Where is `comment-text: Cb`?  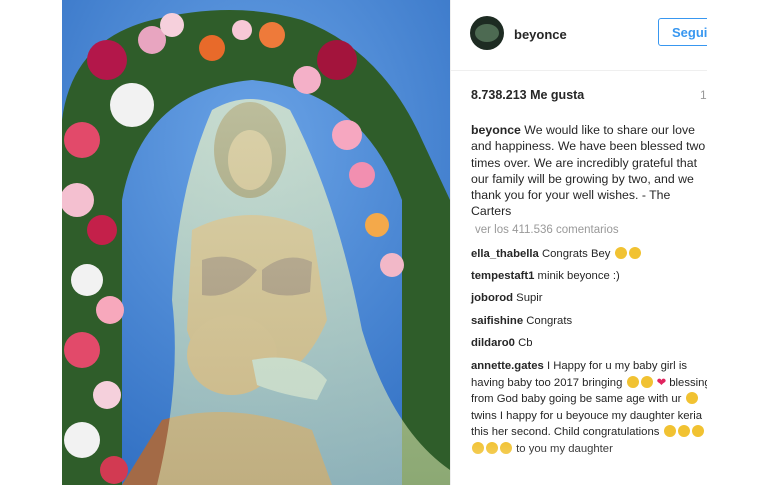
comment-text: Cb is located at coordinates (523, 343).